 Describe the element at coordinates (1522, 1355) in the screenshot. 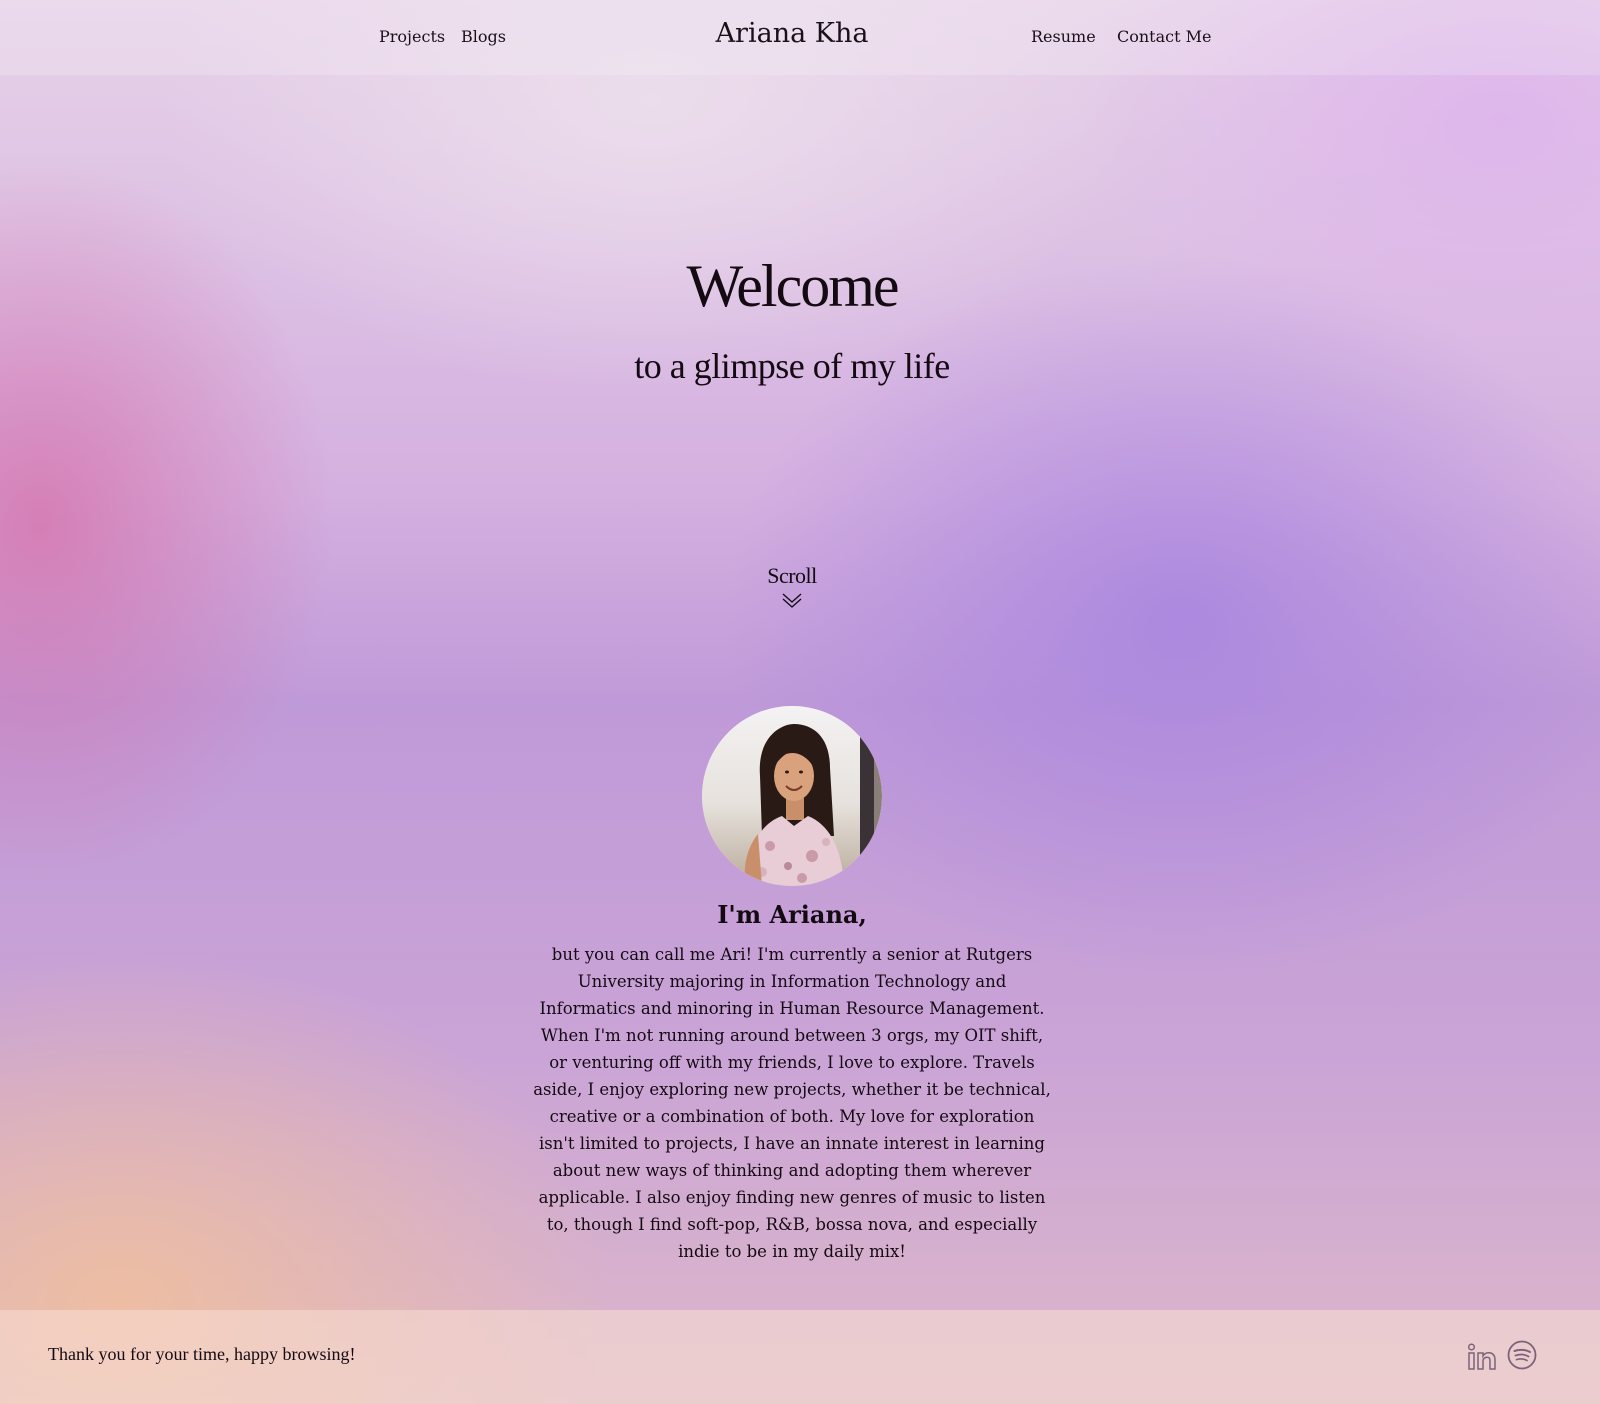

I see `spotify-icon` at that location.